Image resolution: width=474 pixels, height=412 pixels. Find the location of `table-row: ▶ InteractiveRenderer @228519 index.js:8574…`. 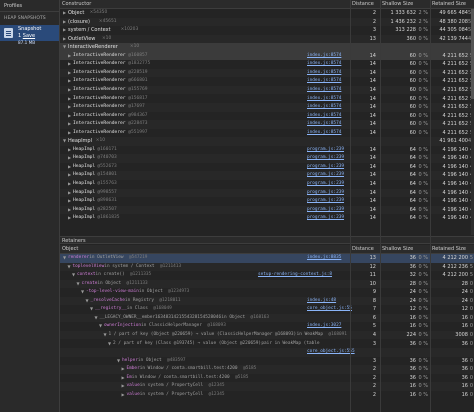

table-row: ▶ InteractiveRenderer @228519 index.js:8574… is located at coordinates (267, 73).